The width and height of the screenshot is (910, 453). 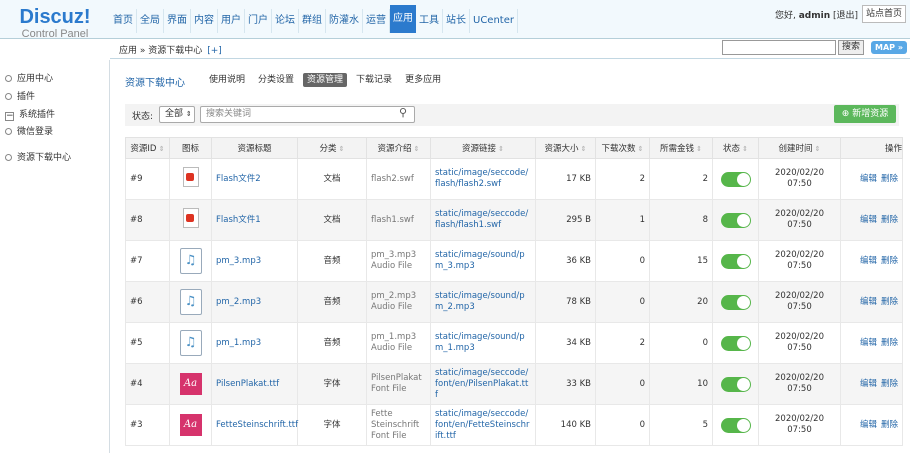 I want to click on page-title: 资源下载中心, so click(x=155, y=83).